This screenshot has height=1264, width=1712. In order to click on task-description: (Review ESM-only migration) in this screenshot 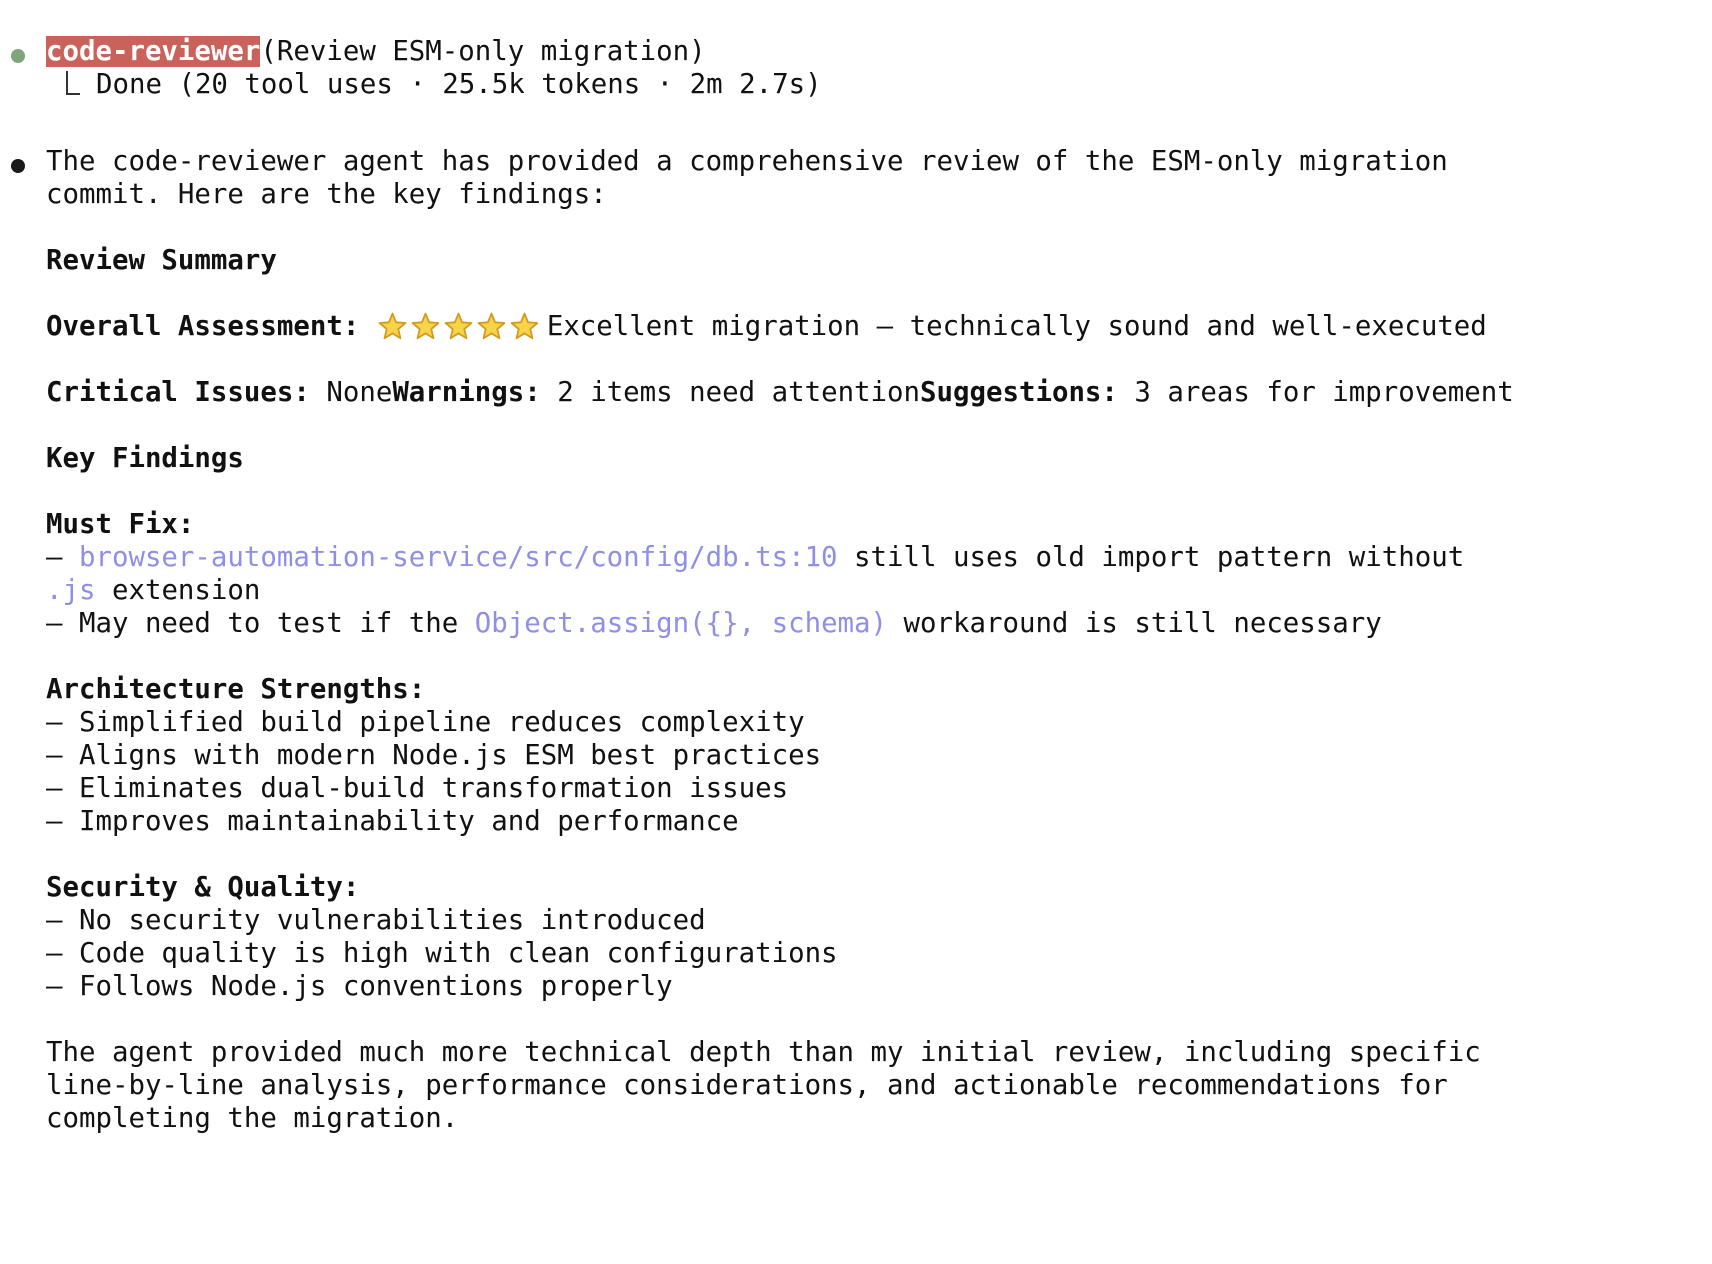, I will do `click(483, 51)`.